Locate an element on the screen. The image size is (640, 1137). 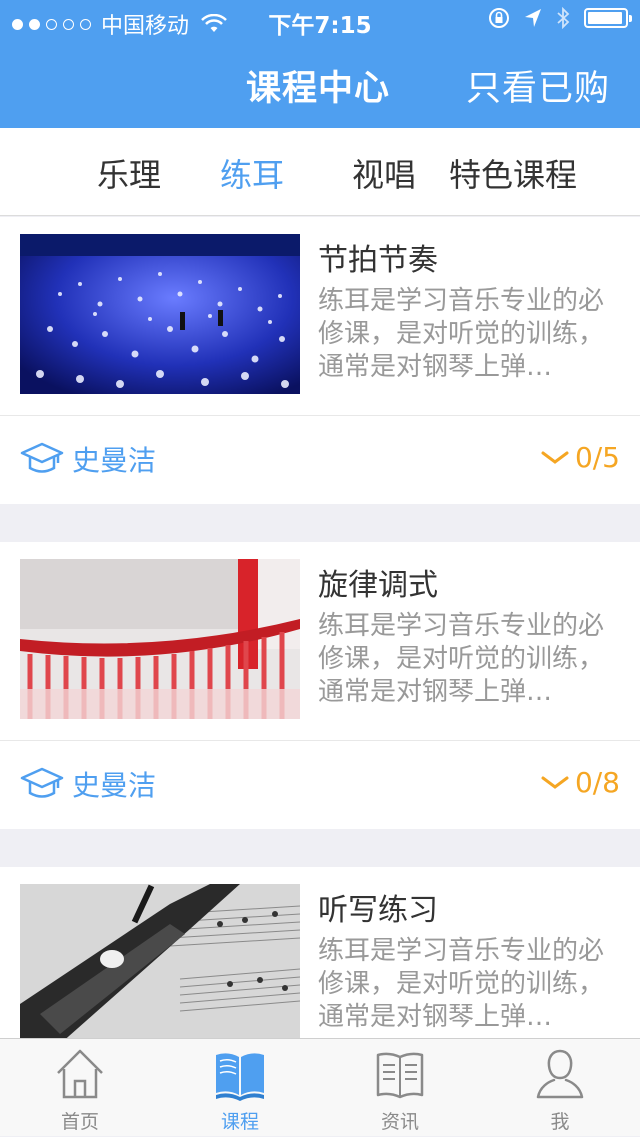
tabbar-news: 资讯 is located at coordinates (400, 1088).